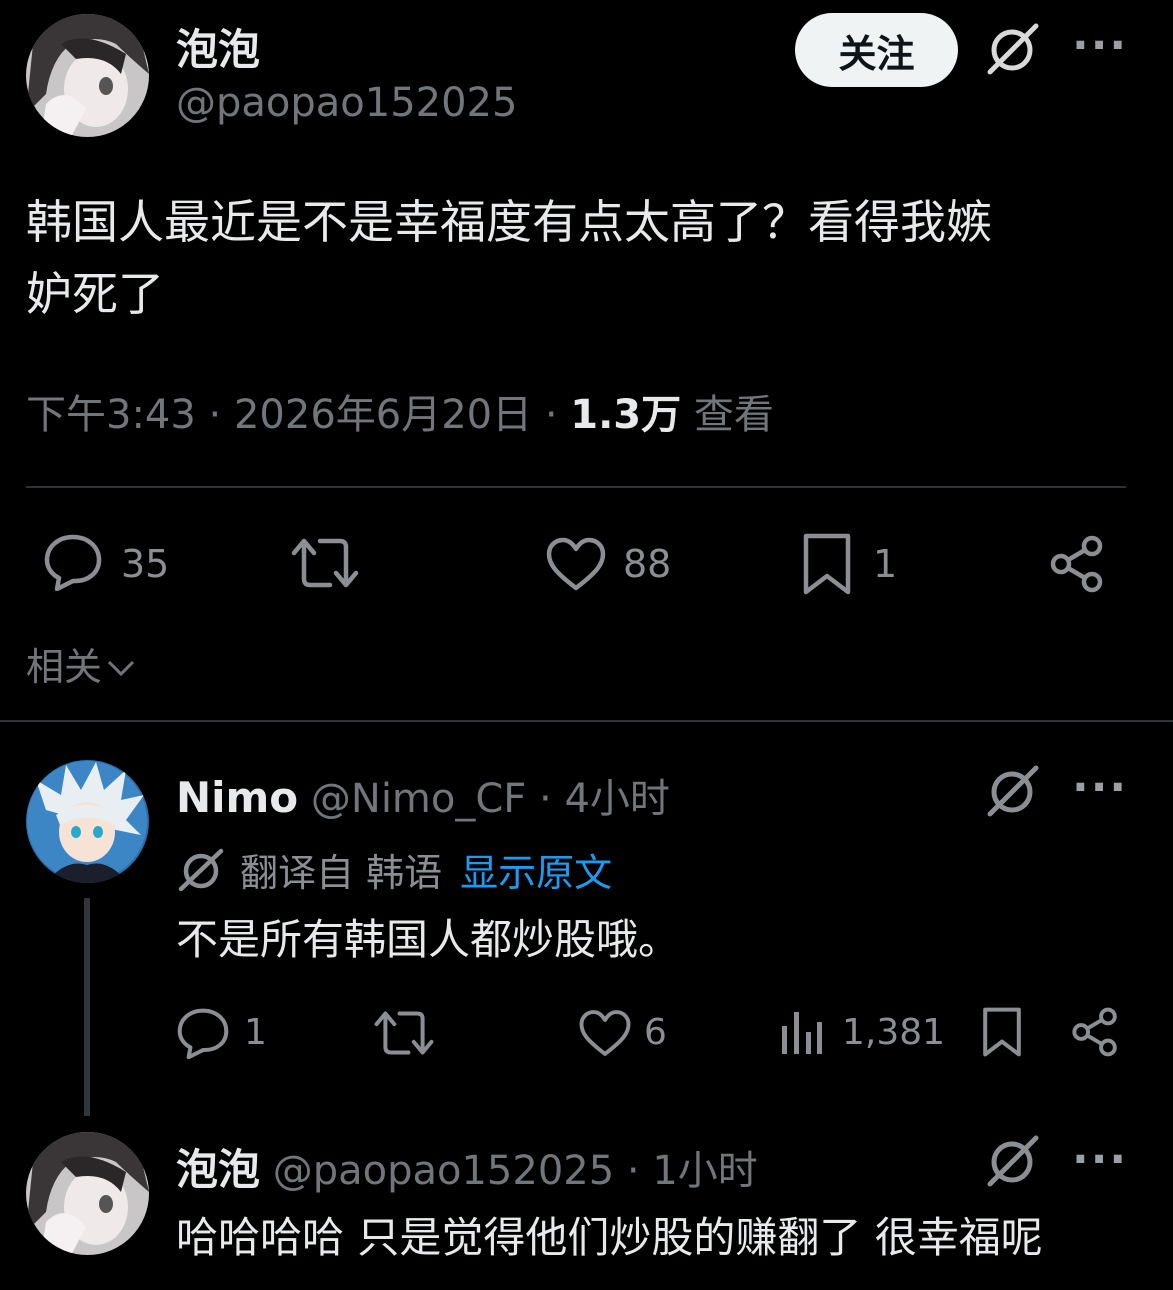  What do you see at coordinates (576, 487) in the screenshot?
I see `divider` at bounding box center [576, 487].